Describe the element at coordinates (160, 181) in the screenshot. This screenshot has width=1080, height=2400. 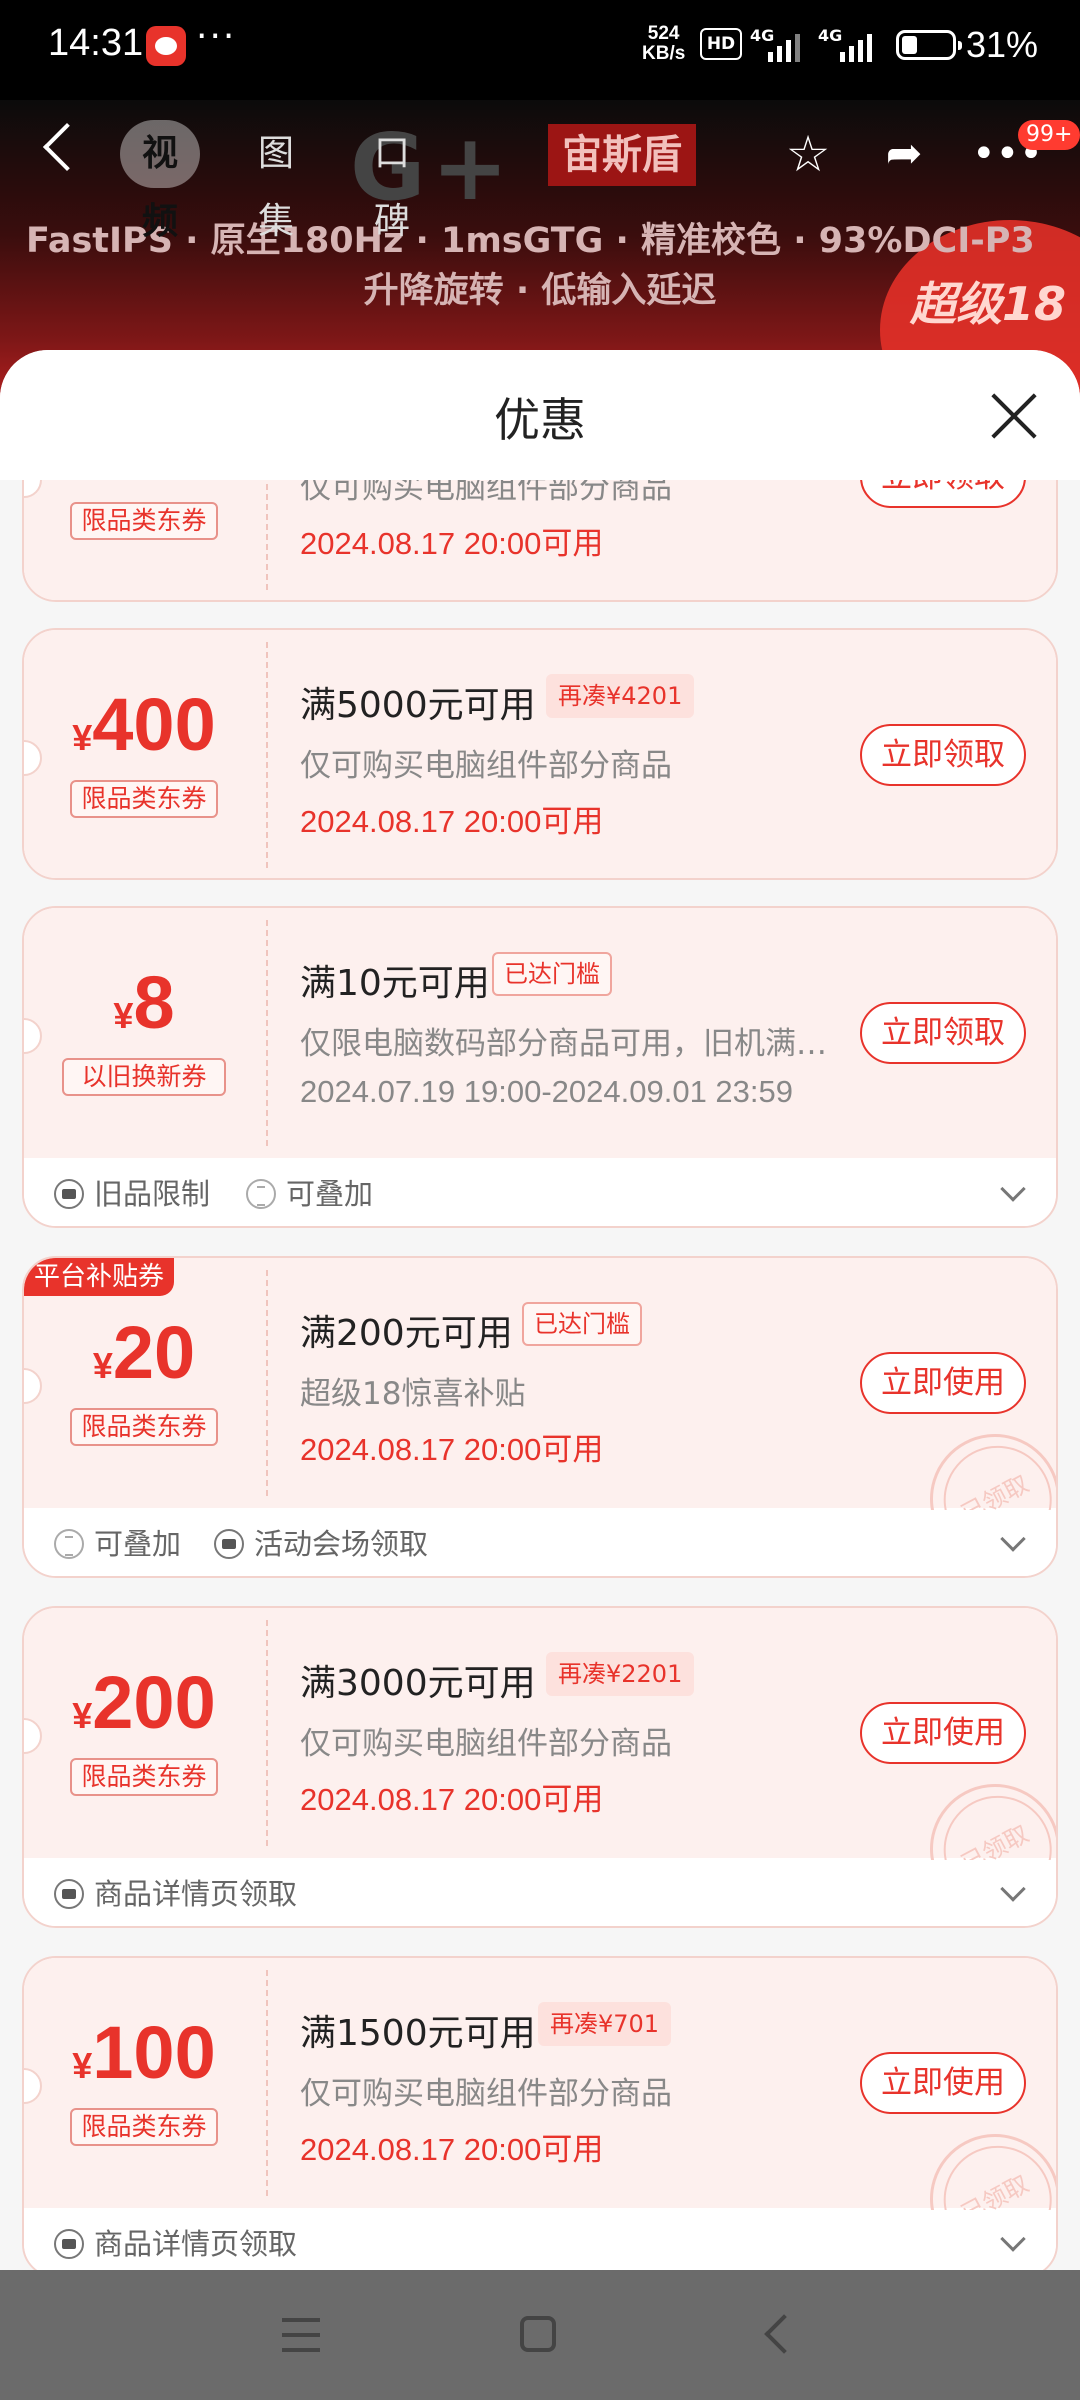
I see `tab-video: 视频` at that location.